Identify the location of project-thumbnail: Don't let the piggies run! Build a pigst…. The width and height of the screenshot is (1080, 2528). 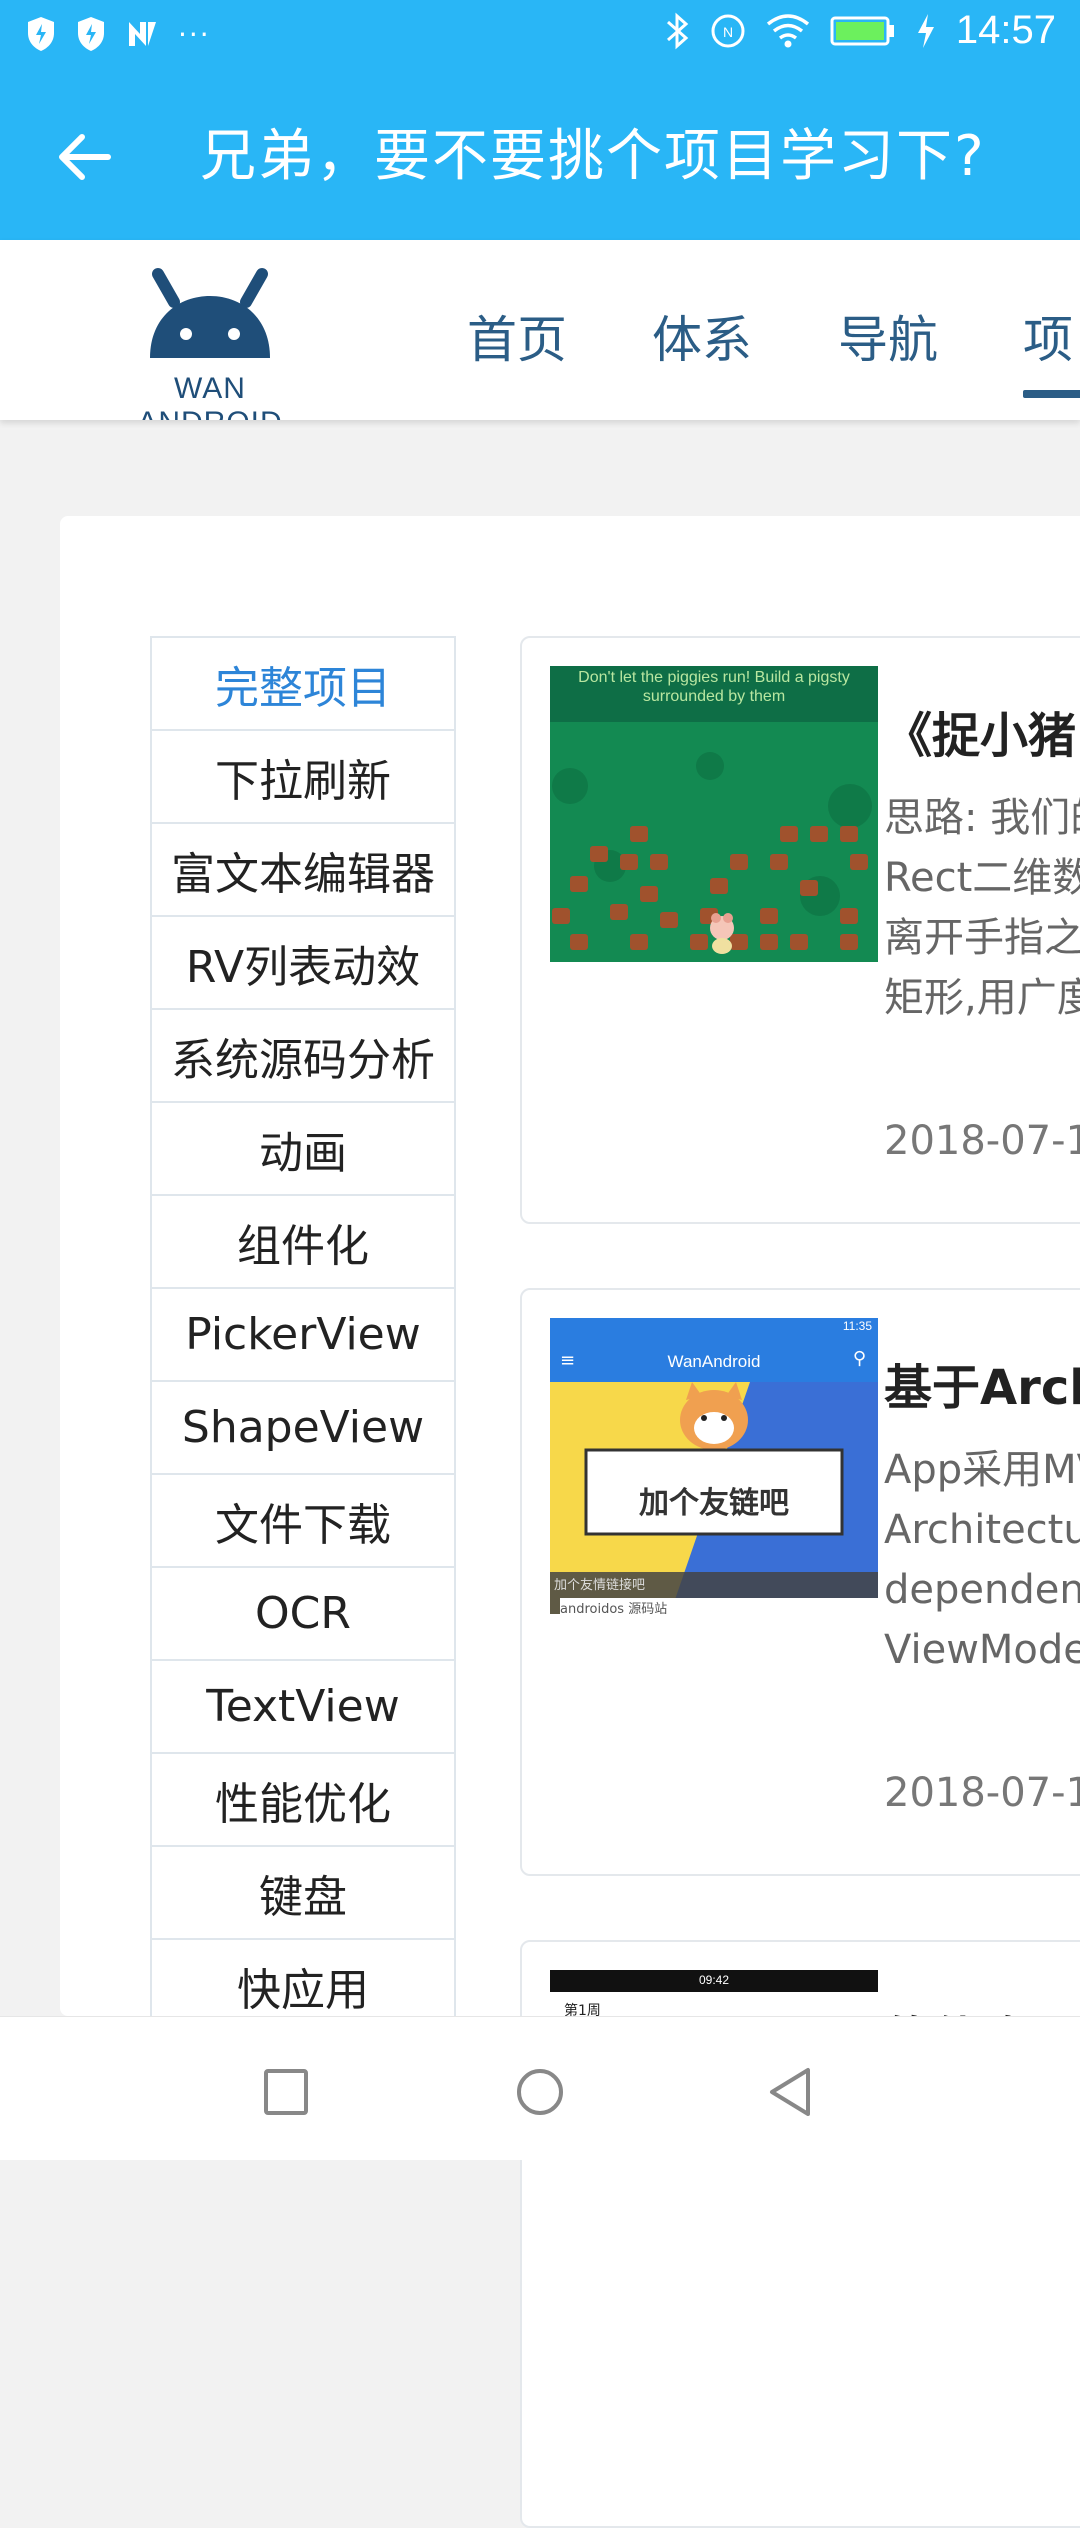
(714, 814).